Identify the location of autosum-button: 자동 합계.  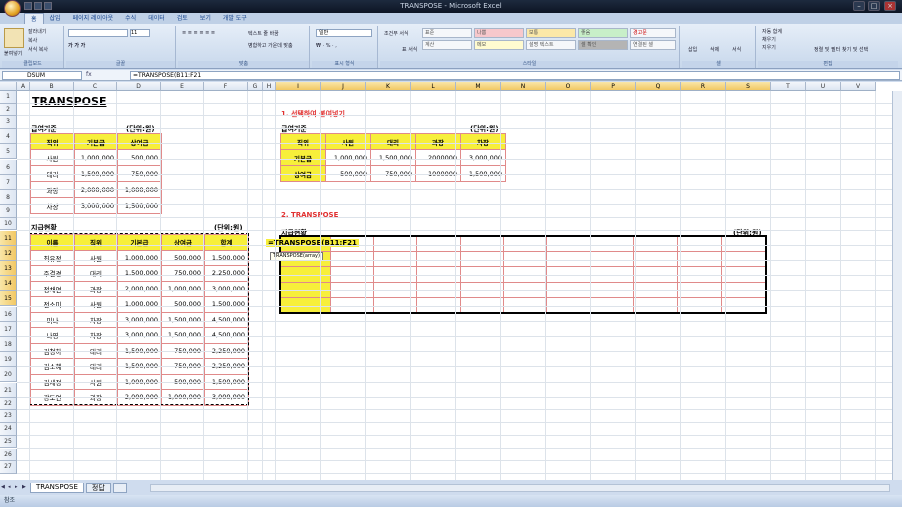
(772, 31).